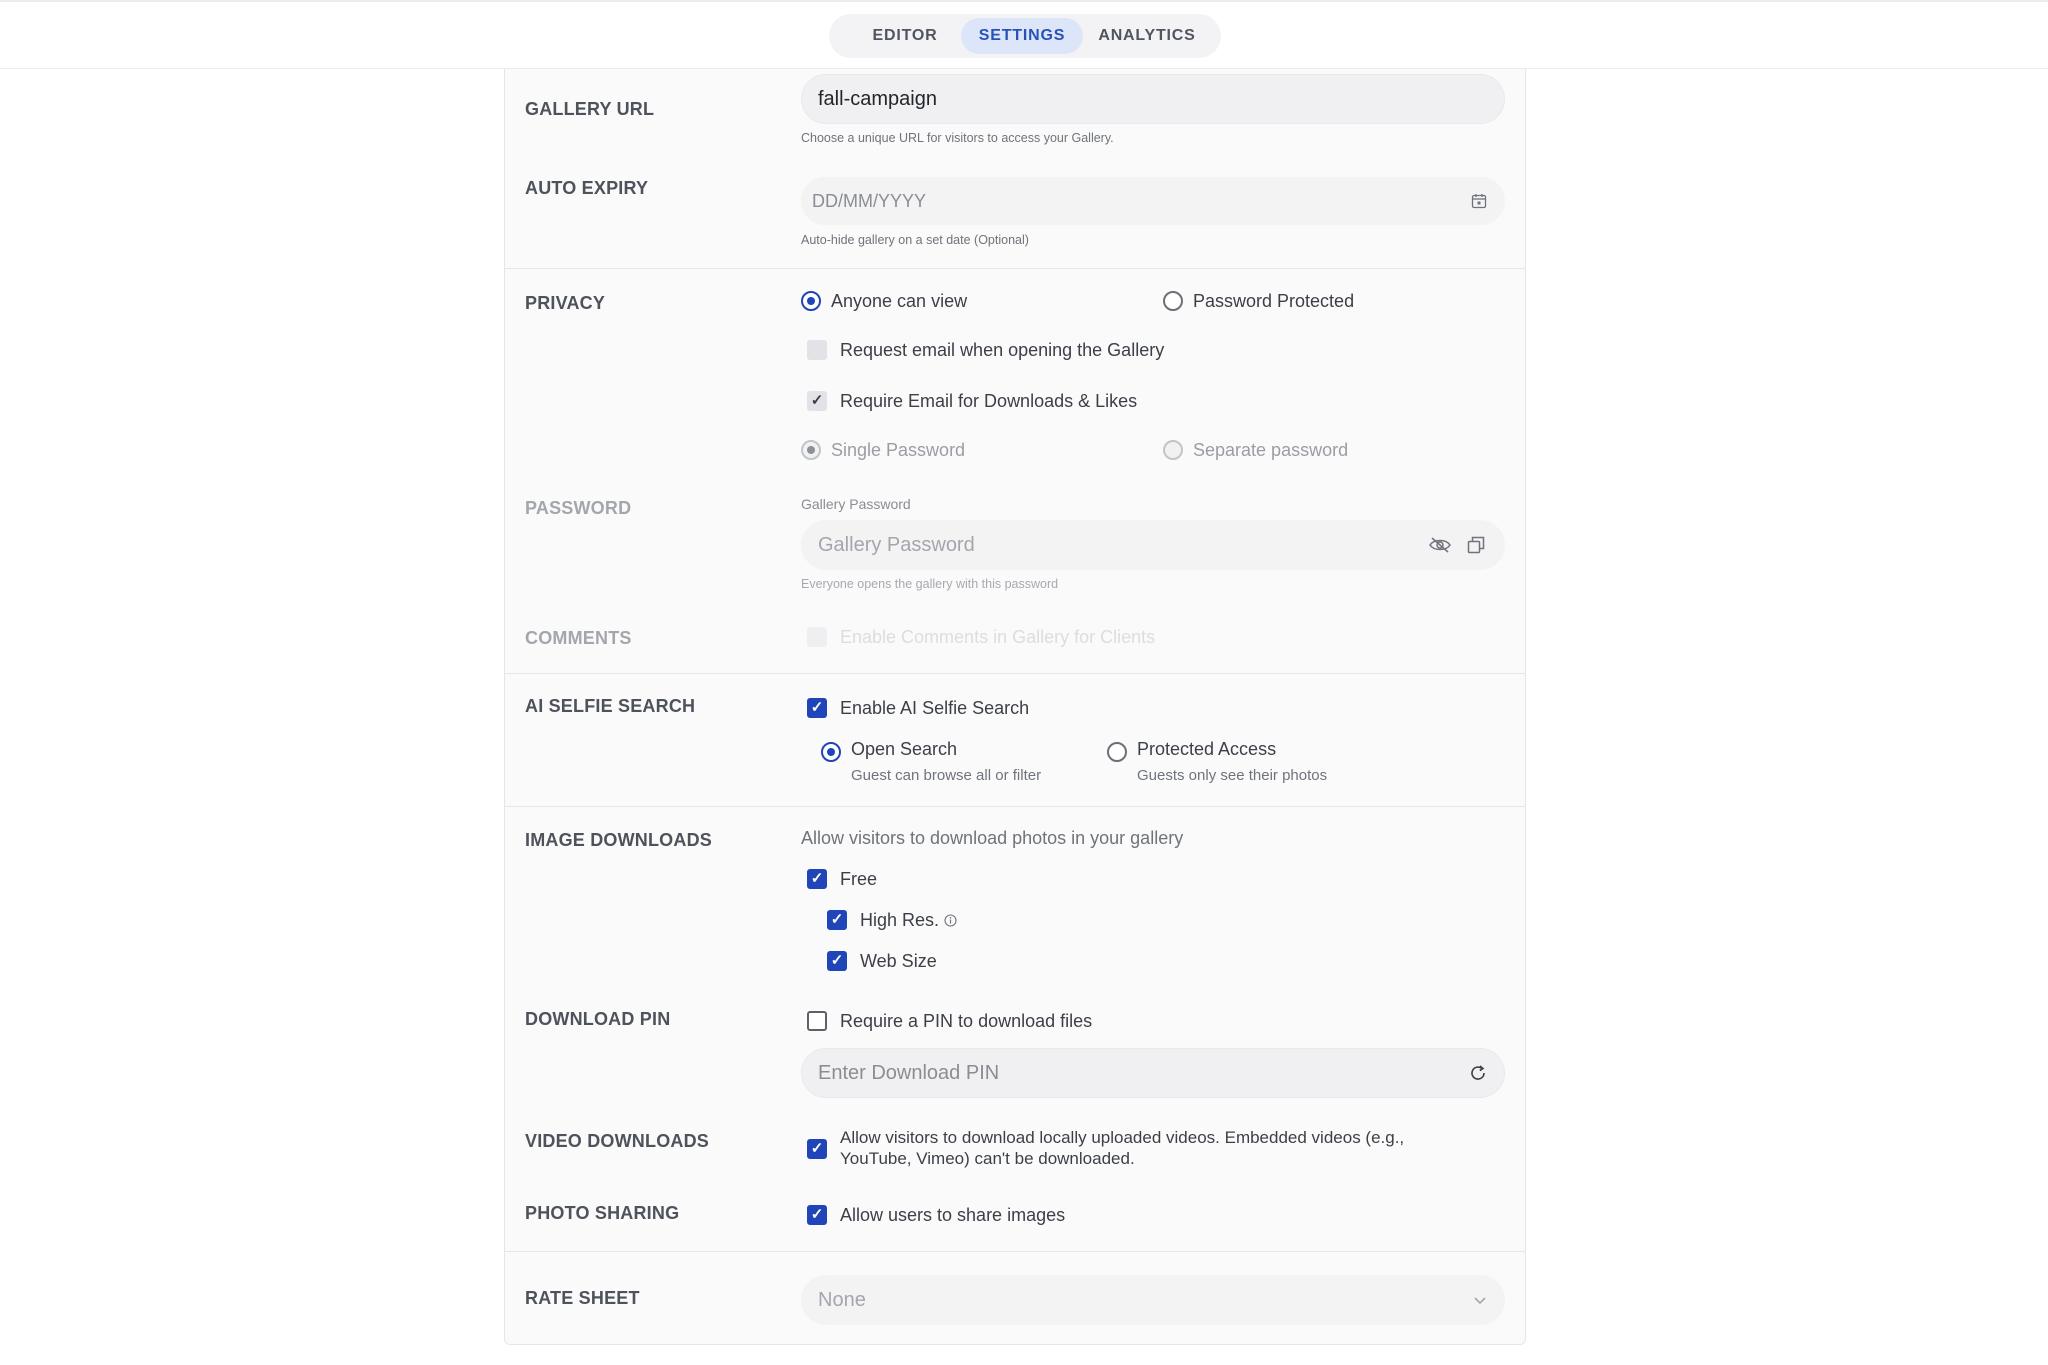  I want to click on gallery-url-input: fall-campaign, so click(1153, 99).